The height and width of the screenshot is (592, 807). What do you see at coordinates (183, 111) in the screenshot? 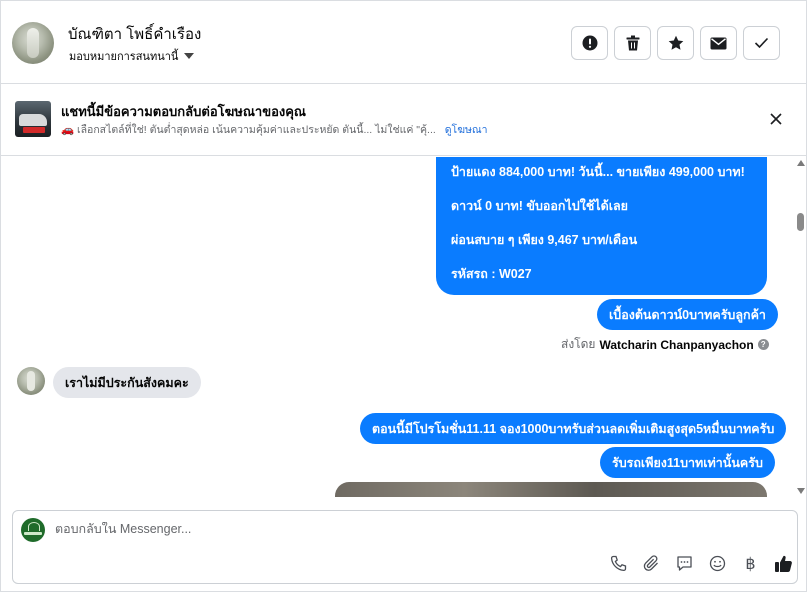
I see `ad-banner-title: แชทนี้มีข้อความตอบกลับต่อโฆษณาของคุณ` at bounding box center [183, 111].